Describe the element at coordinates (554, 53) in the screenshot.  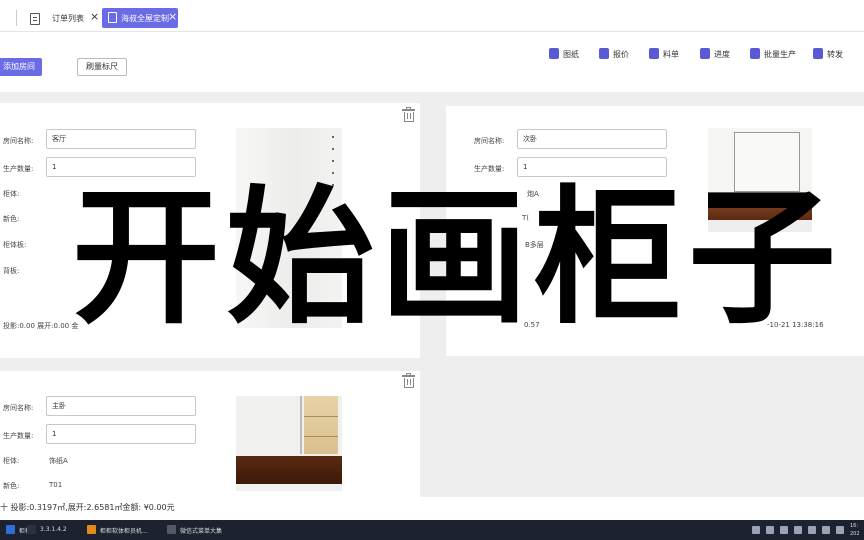
I see `drawing-icon` at that location.